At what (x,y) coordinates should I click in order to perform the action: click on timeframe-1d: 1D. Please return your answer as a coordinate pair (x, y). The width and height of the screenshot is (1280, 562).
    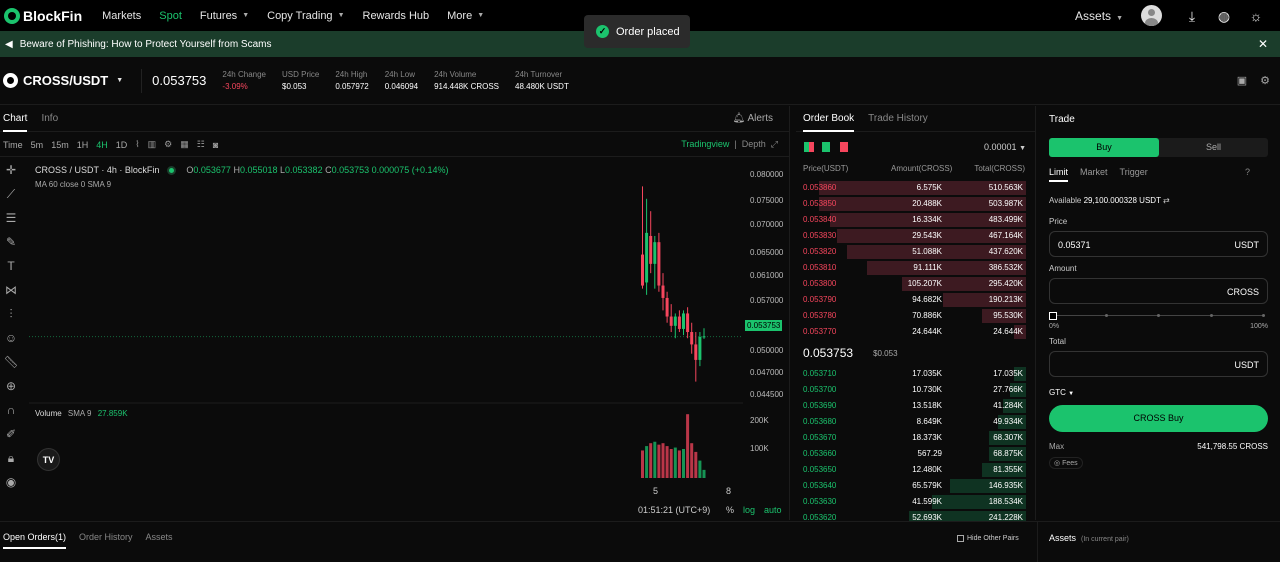
    Looking at the image, I should click on (122, 145).